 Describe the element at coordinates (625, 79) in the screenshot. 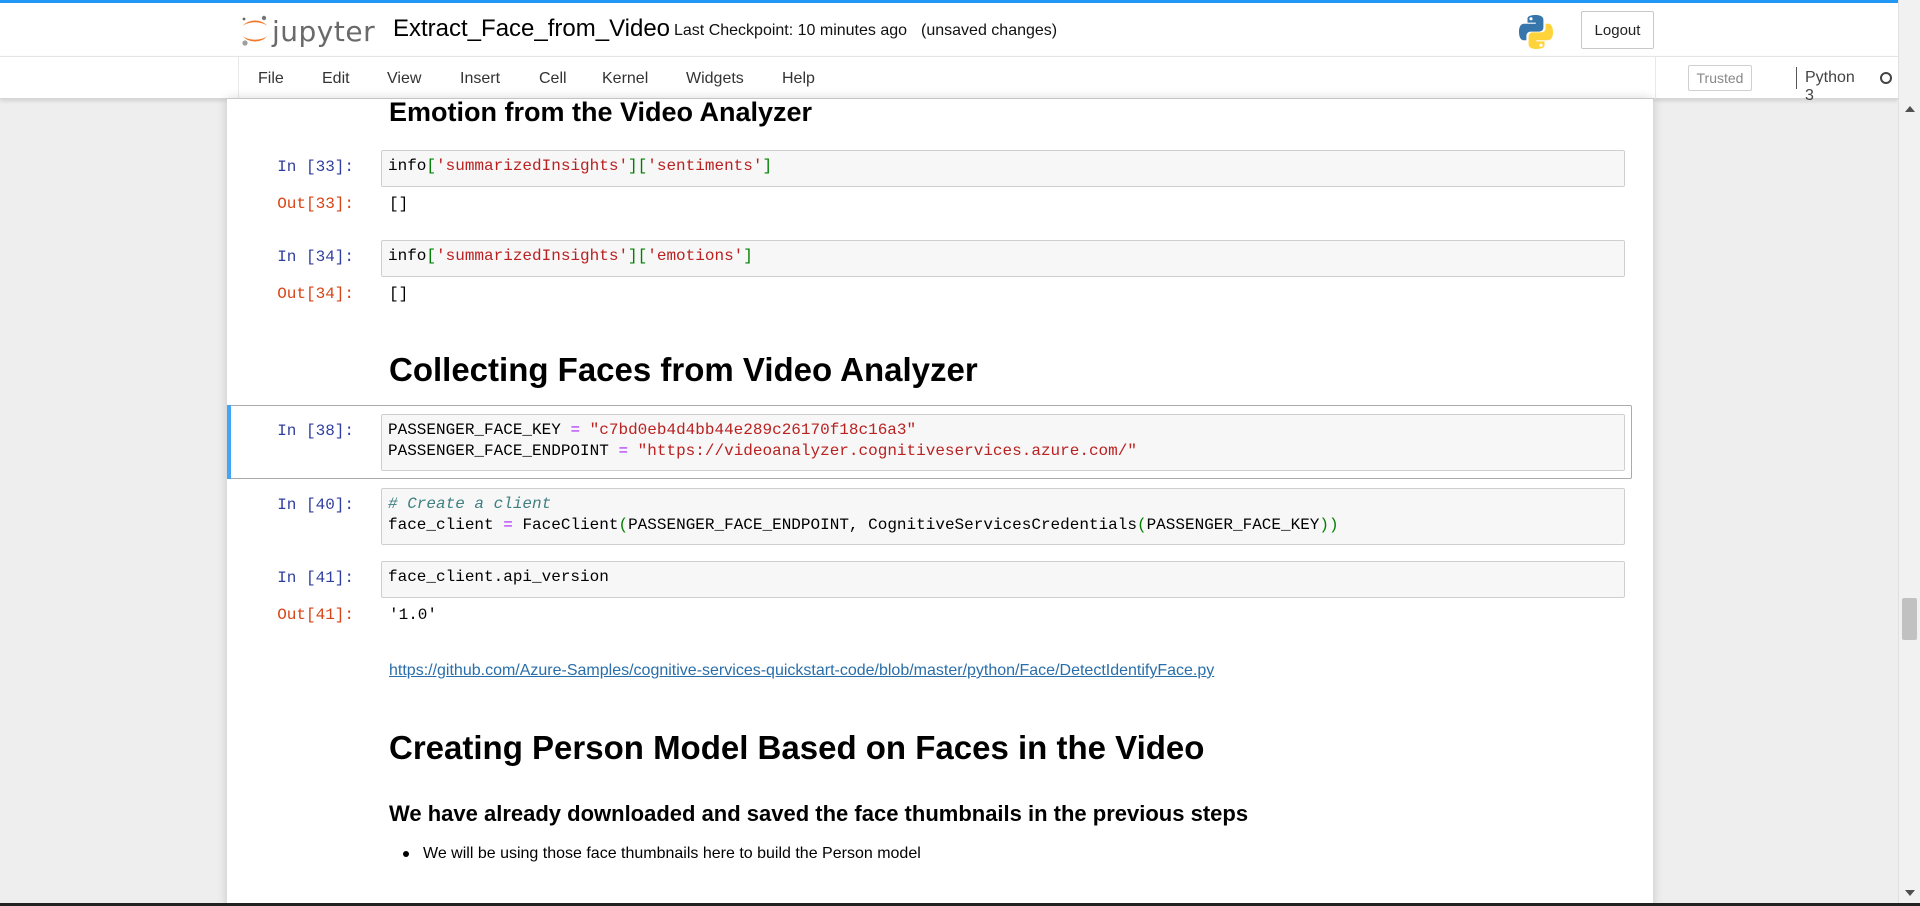

I see `menu-kernel: Kernel` at that location.